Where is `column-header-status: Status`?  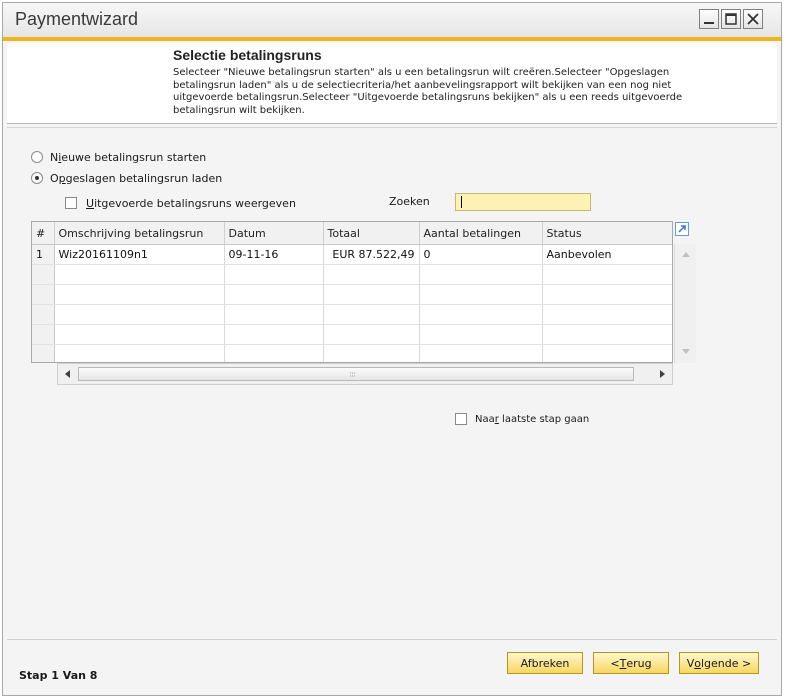 column-header-status: Status is located at coordinates (607, 233).